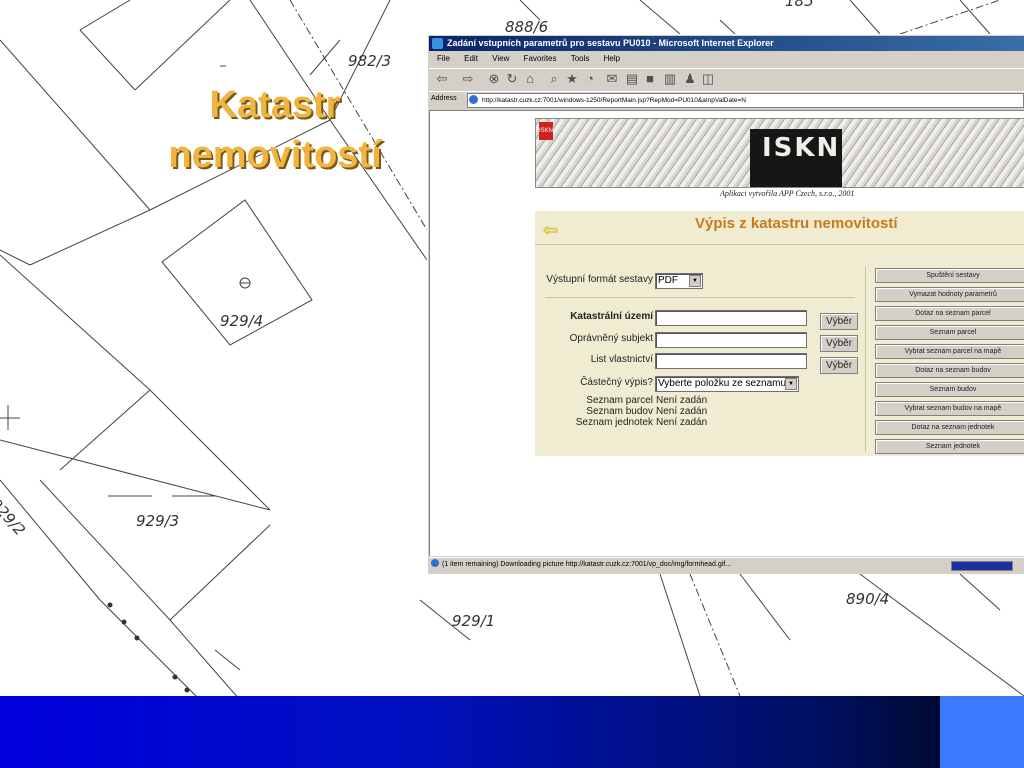  I want to click on parcel-label-982-3: 982/3, so click(370, 61).